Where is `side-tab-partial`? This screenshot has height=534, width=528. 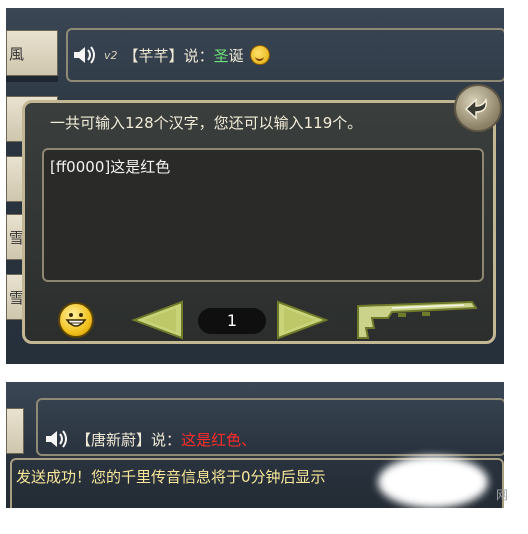
side-tab-partial is located at coordinates (15, 431).